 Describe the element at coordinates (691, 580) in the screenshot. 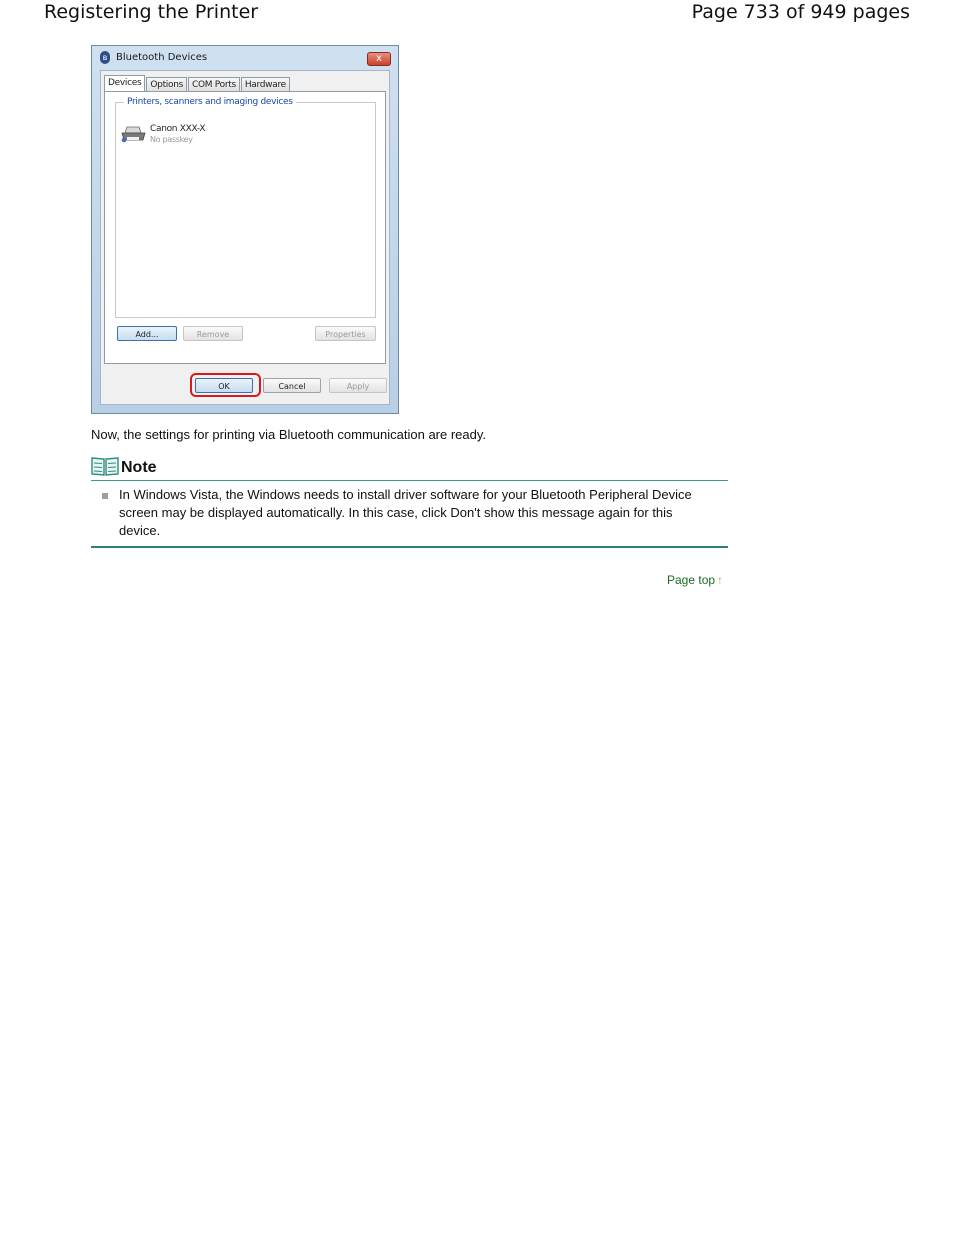

I see `page-top-label: Page top` at that location.